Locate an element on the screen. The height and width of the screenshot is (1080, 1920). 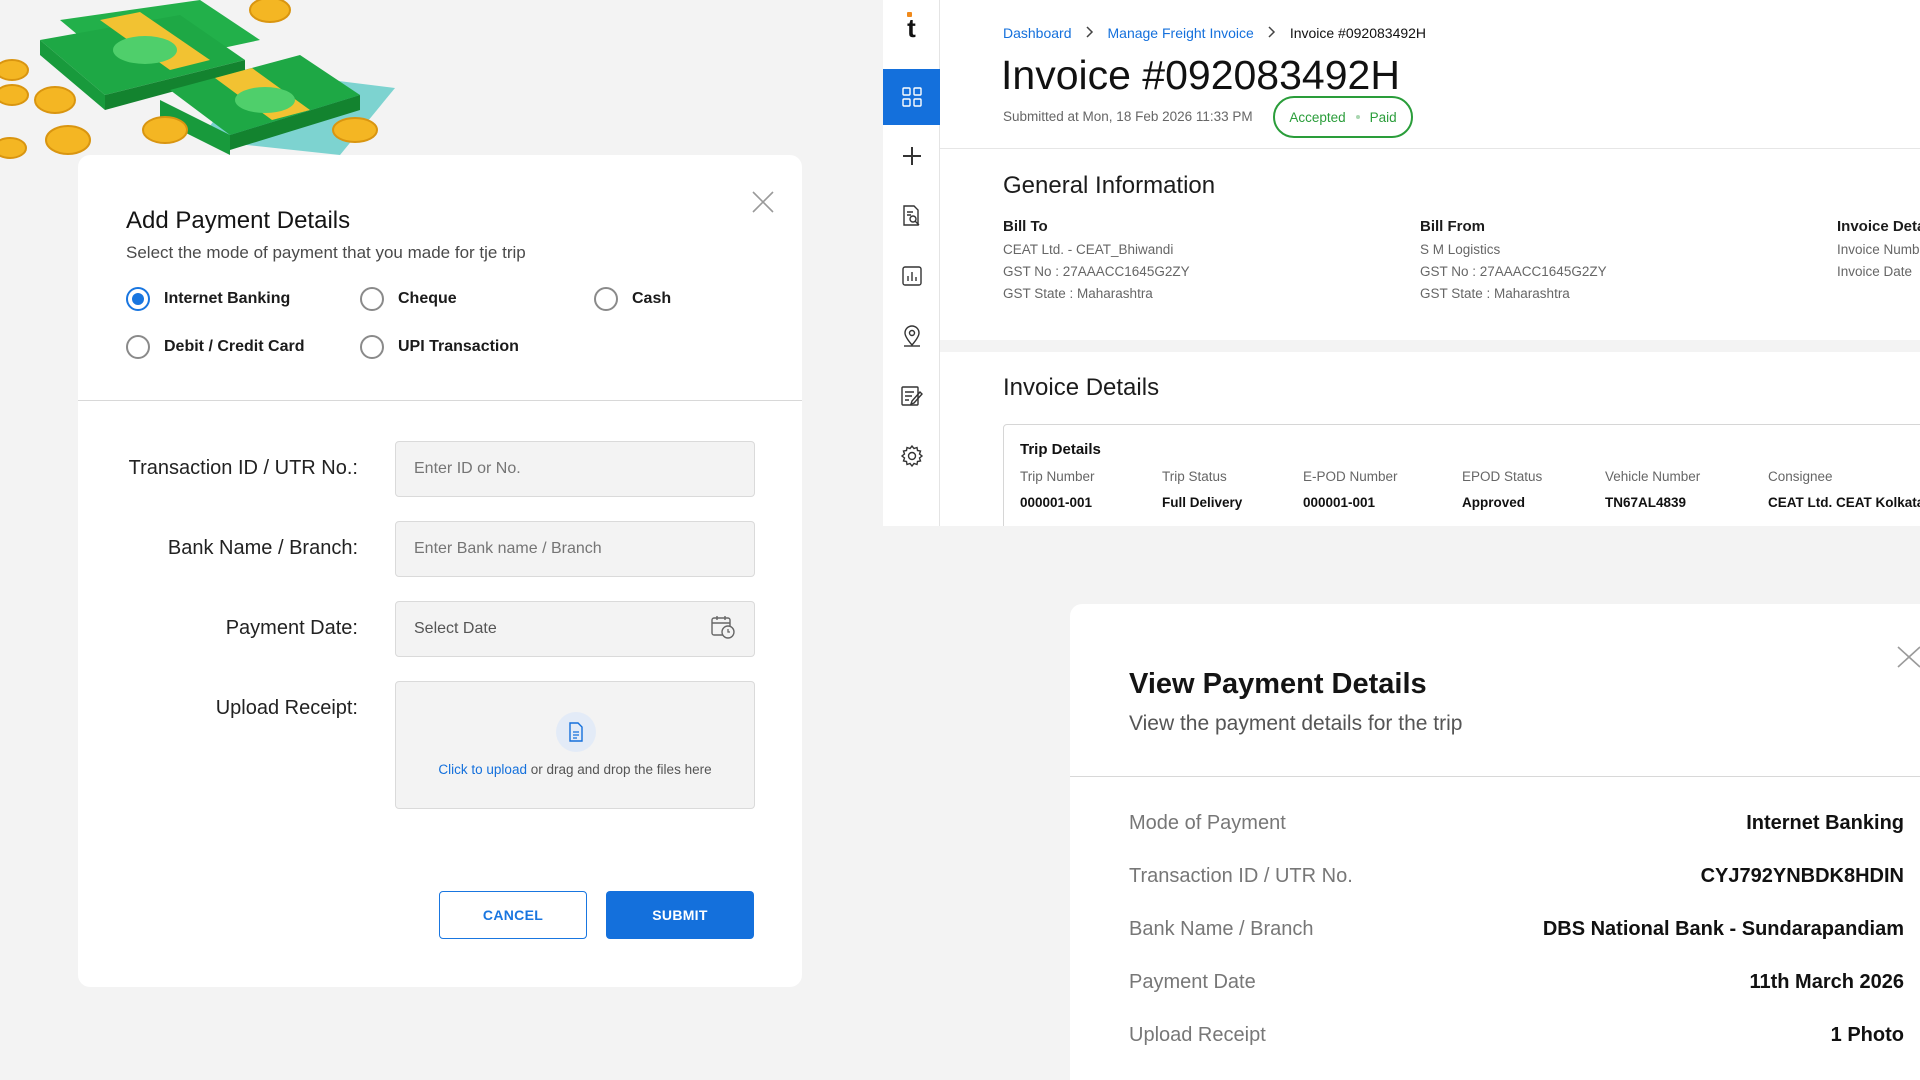
dialog-title: View Payment Details is located at coordinates (1278, 684).